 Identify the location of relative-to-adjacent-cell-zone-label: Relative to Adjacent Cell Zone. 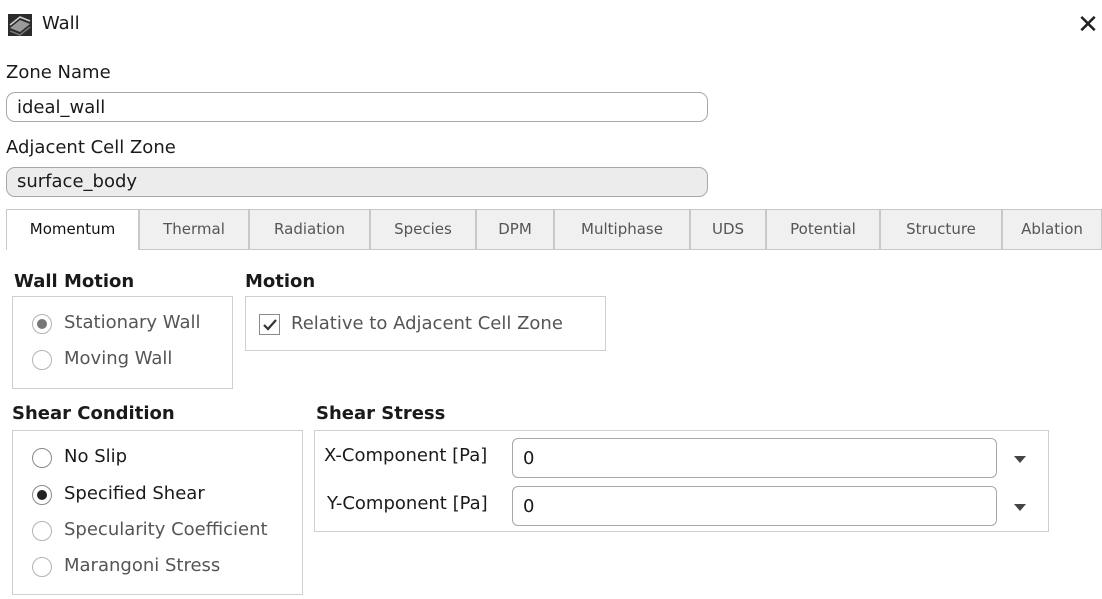
(427, 323).